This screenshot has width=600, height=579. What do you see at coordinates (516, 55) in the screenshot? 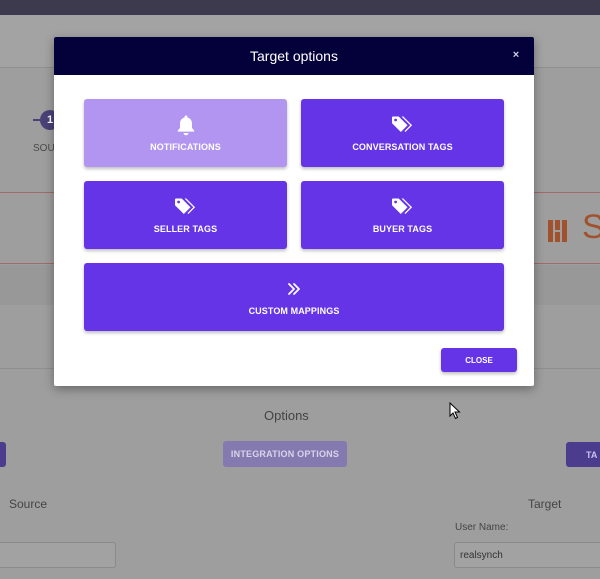
I see `close-icon: ×` at bounding box center [516, 55].